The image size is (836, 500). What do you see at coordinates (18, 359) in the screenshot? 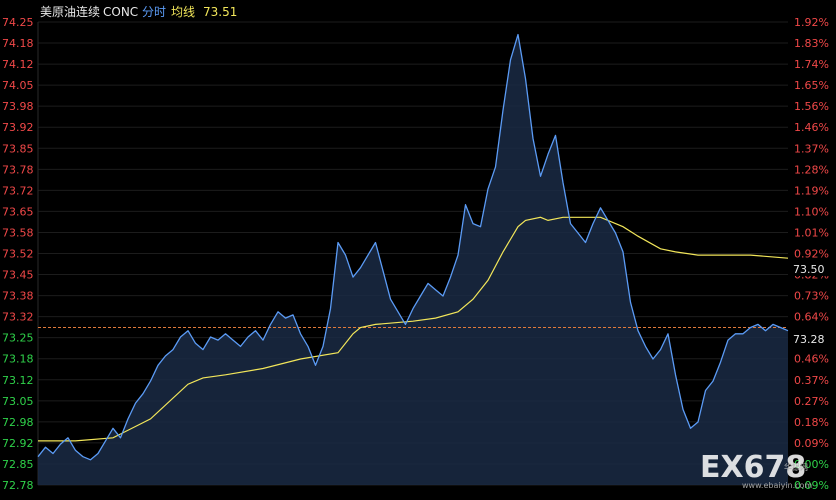
I see `left-tick-label: 73.18` at bounding box center [18, 359].